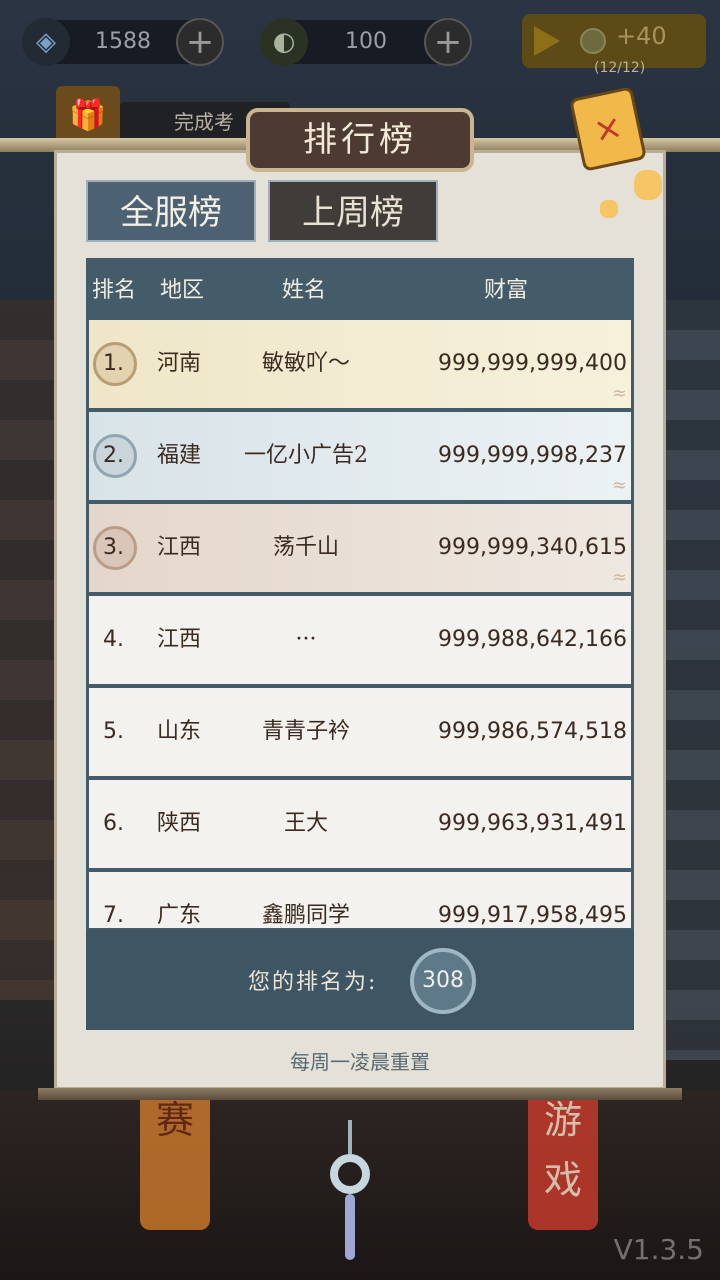 Image resolution: width=720 pixels, height=1280 pixels. What do you see at coordinates (350, 1227) in the screenshot?
I see `pendant-tassel` at bounding box center [350, 1227].